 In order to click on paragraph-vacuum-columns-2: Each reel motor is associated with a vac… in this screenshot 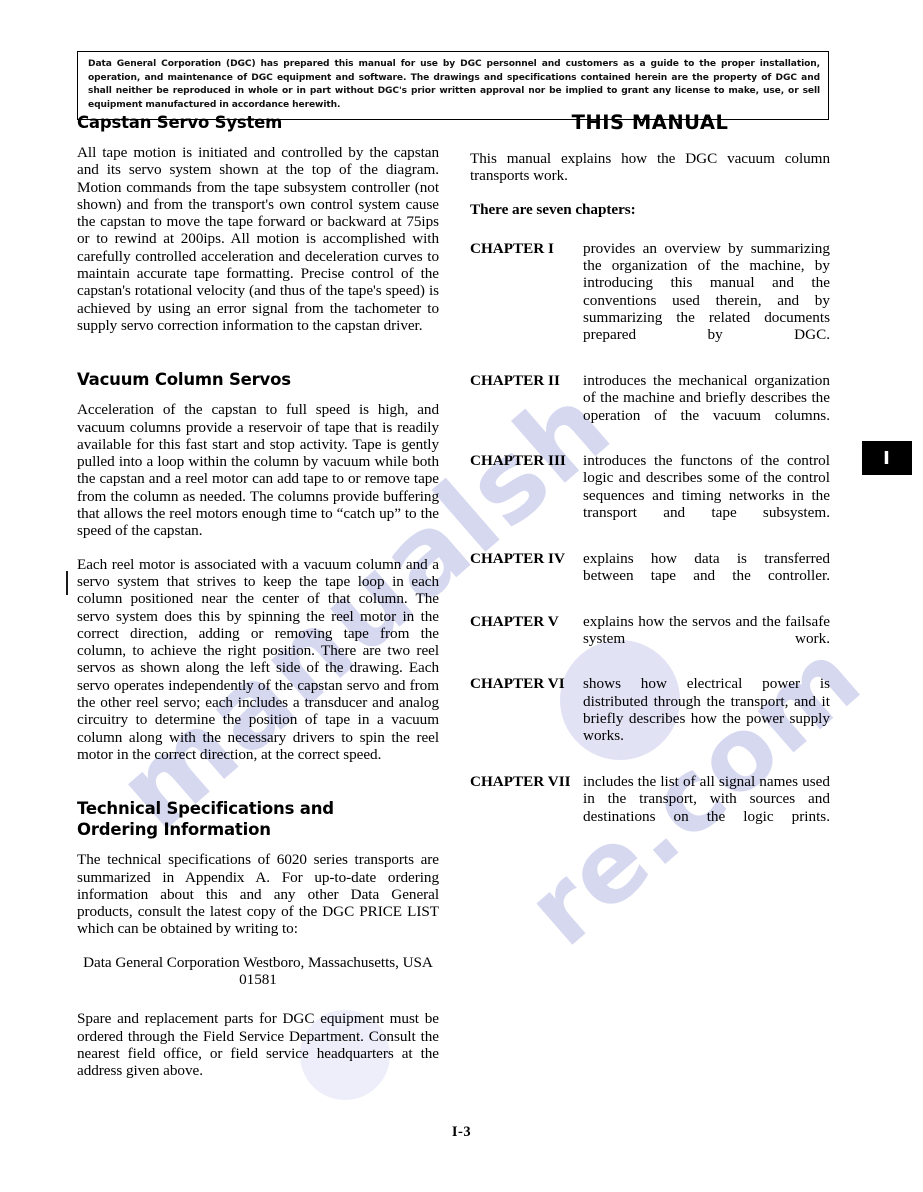, I will do `click(258, 659)`.